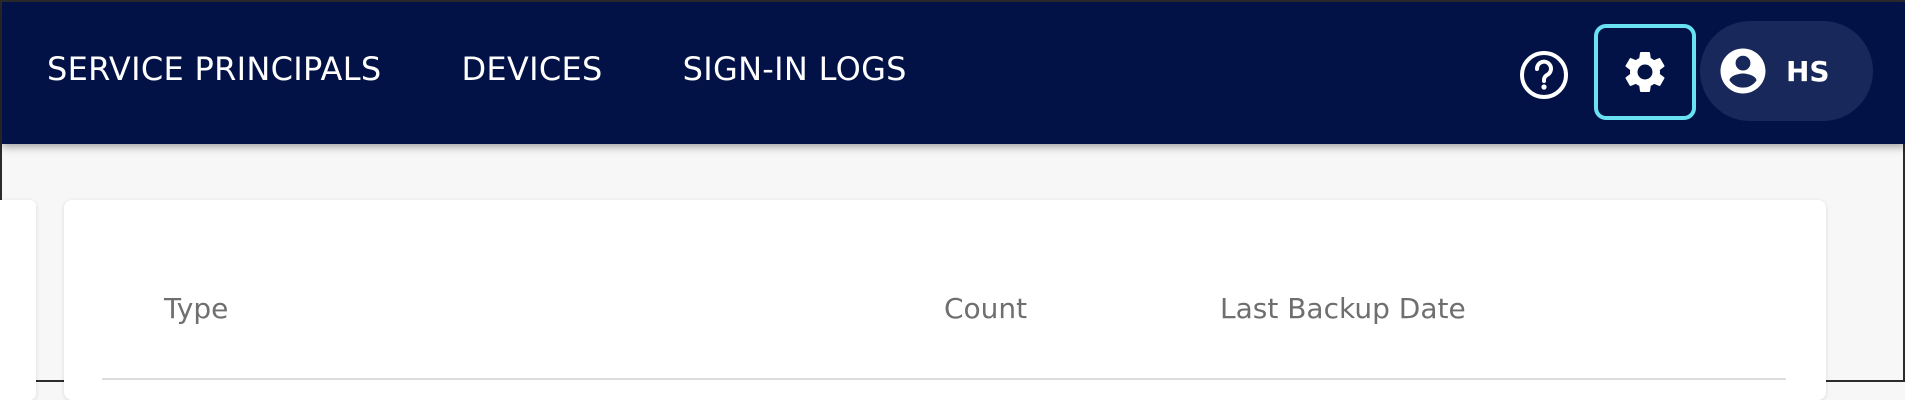  I want to click on table-header-divider, so click(944, 379).